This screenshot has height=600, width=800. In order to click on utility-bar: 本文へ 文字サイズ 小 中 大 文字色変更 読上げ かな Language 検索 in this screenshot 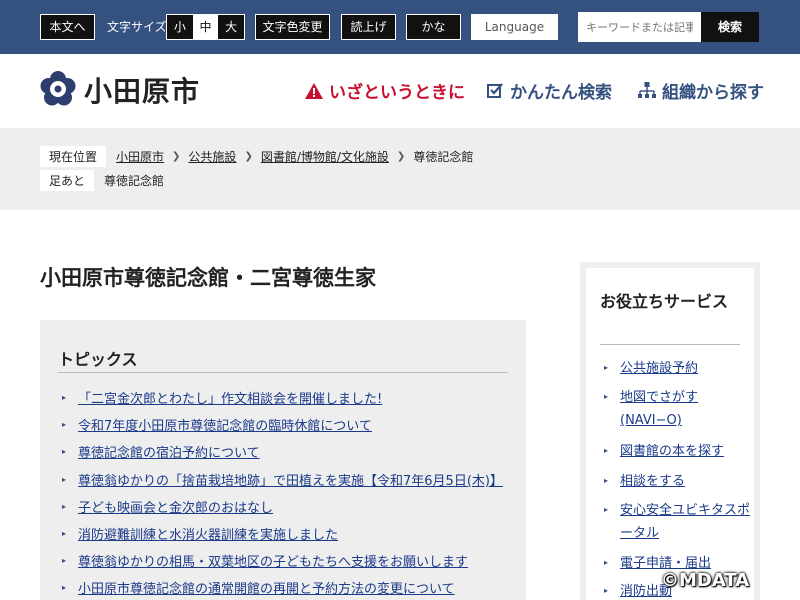, I will do `click(400, 27)`.